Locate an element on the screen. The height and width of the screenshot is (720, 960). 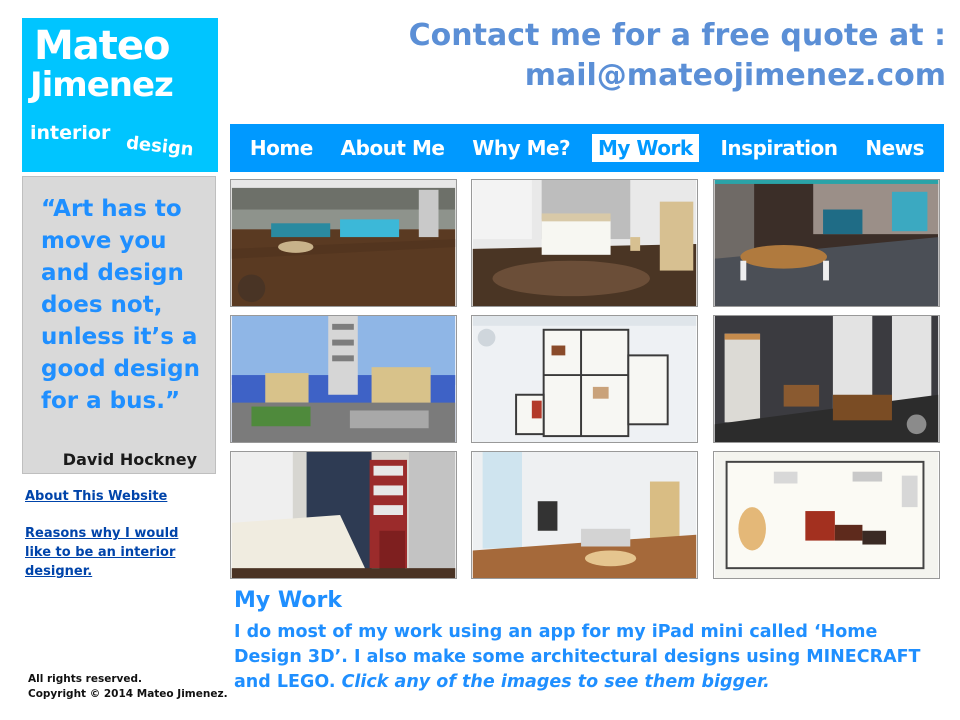
tv-lounge-thumbnail is located at coordinates (584, 515).